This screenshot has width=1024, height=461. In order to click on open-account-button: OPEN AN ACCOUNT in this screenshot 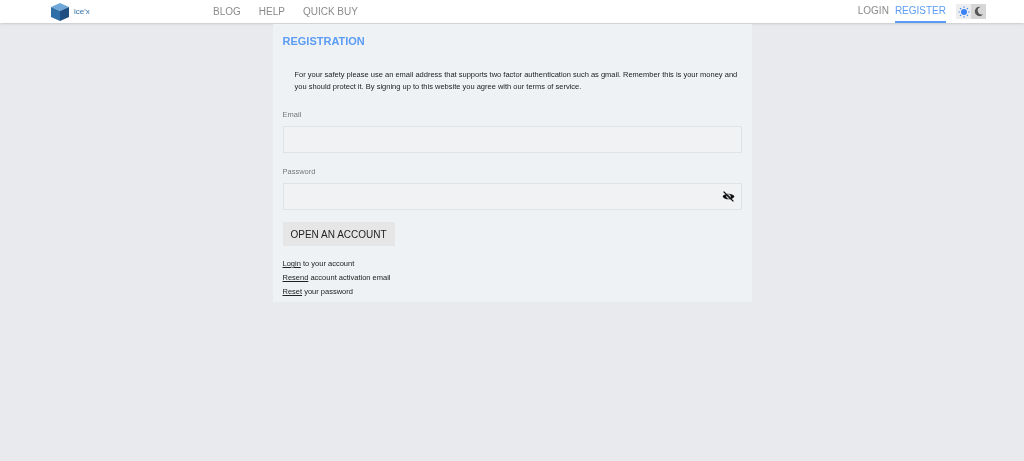, I will do `click(338, 234)`.